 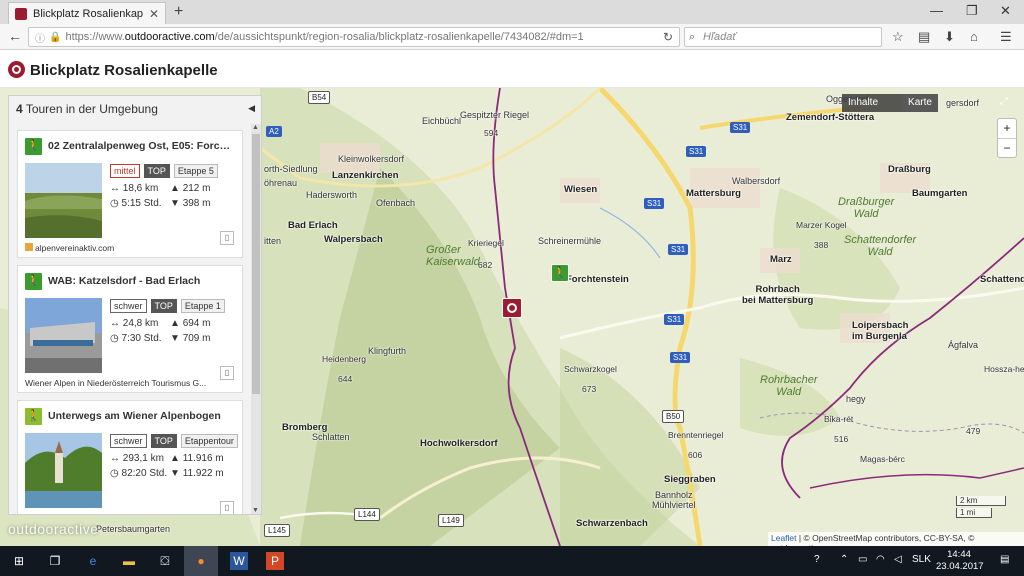 I want to click on viewpoint-marker-icon, so click(x=512, y=308).